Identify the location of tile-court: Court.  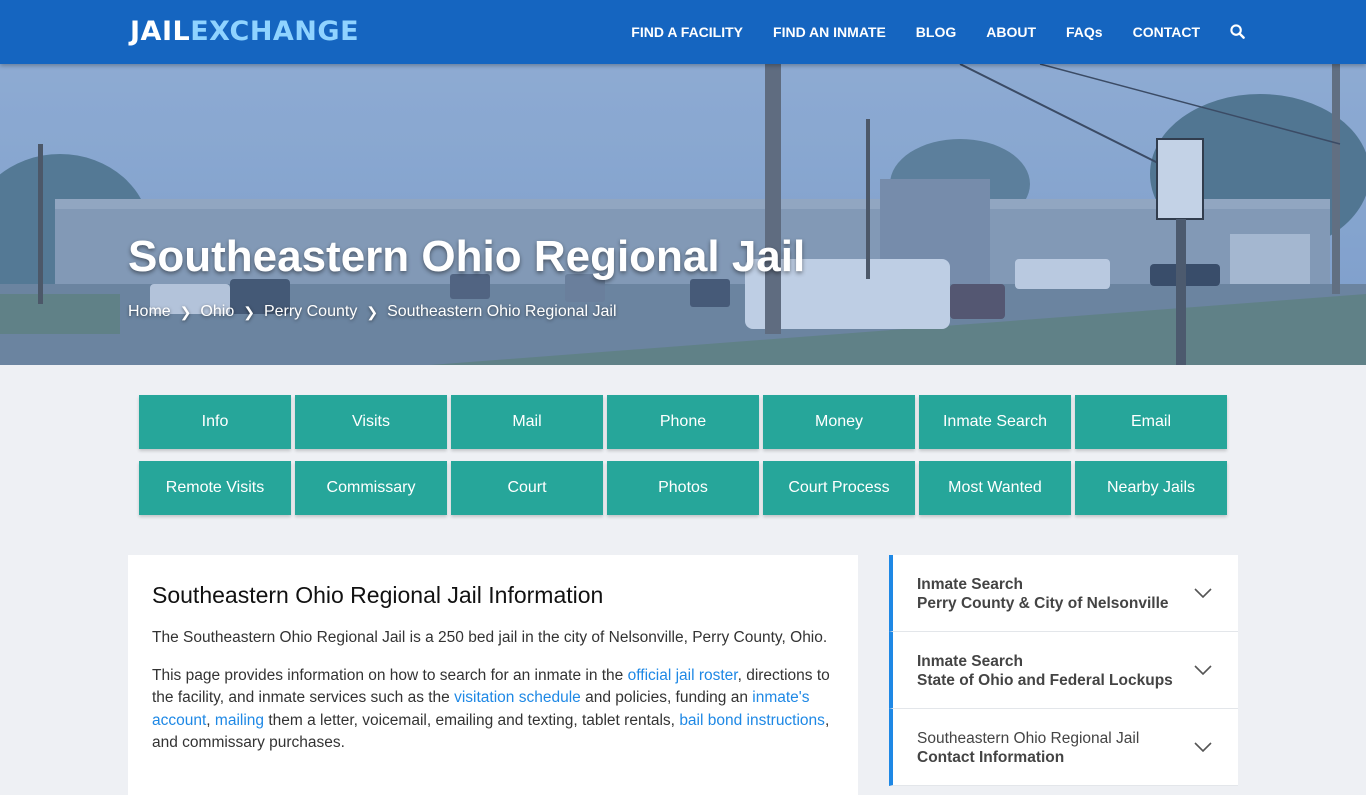
(527, 488).